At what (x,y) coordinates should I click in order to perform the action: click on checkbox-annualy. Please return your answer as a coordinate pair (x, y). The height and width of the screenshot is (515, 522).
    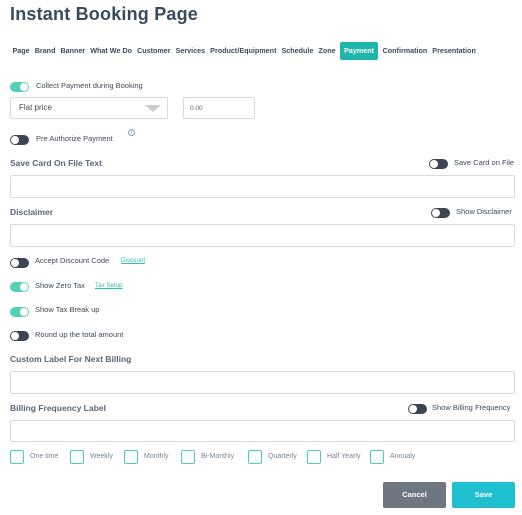
    Looking at the image, I should click on (377, 457).